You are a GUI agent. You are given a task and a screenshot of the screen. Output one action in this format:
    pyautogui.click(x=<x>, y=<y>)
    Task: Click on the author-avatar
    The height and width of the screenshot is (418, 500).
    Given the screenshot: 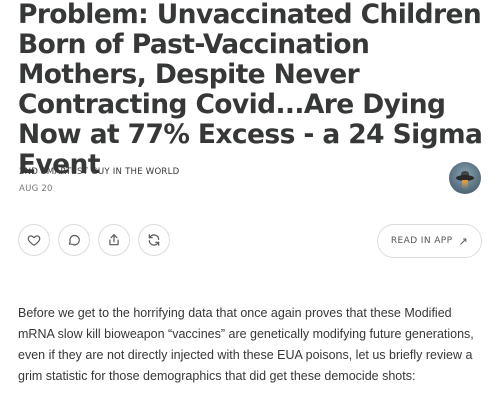 What is the action you would take?
    pyautogui.click(x=465, y=178)
    